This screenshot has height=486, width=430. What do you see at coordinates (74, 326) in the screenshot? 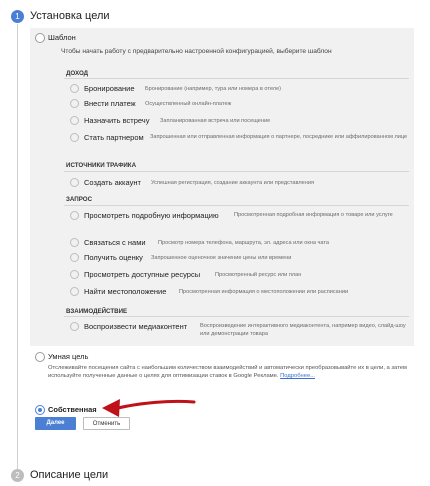
I see `option-radio-play-media` at bounding box center [74, 326].